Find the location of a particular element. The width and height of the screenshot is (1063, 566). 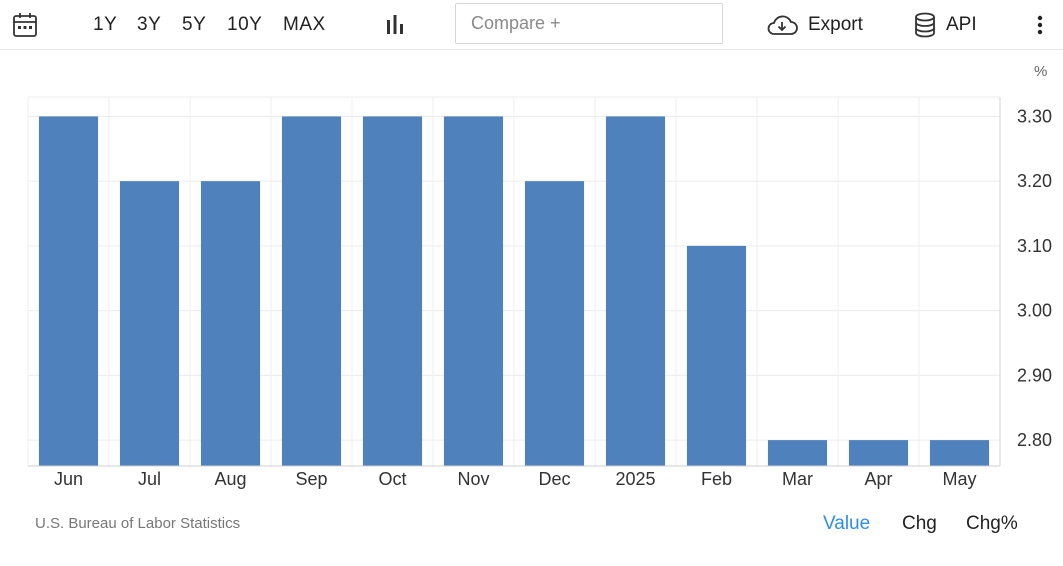

x-tick-label: Jun is located at coordinates (68, 479).